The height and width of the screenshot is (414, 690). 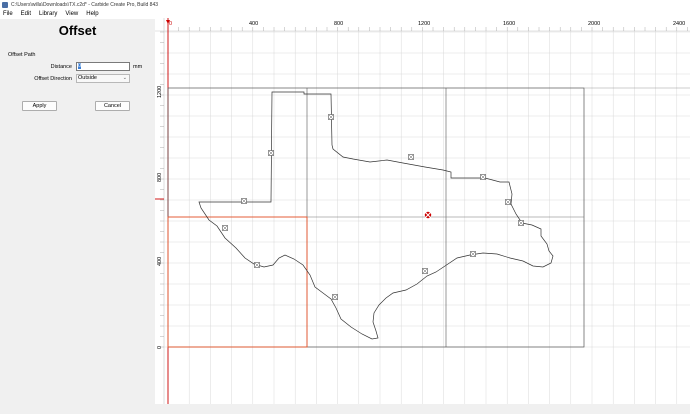 What do you see at coordinates (22, 55) in the screenshot?
I see `section-label: Offset Path` at bounding box center [22, 55].